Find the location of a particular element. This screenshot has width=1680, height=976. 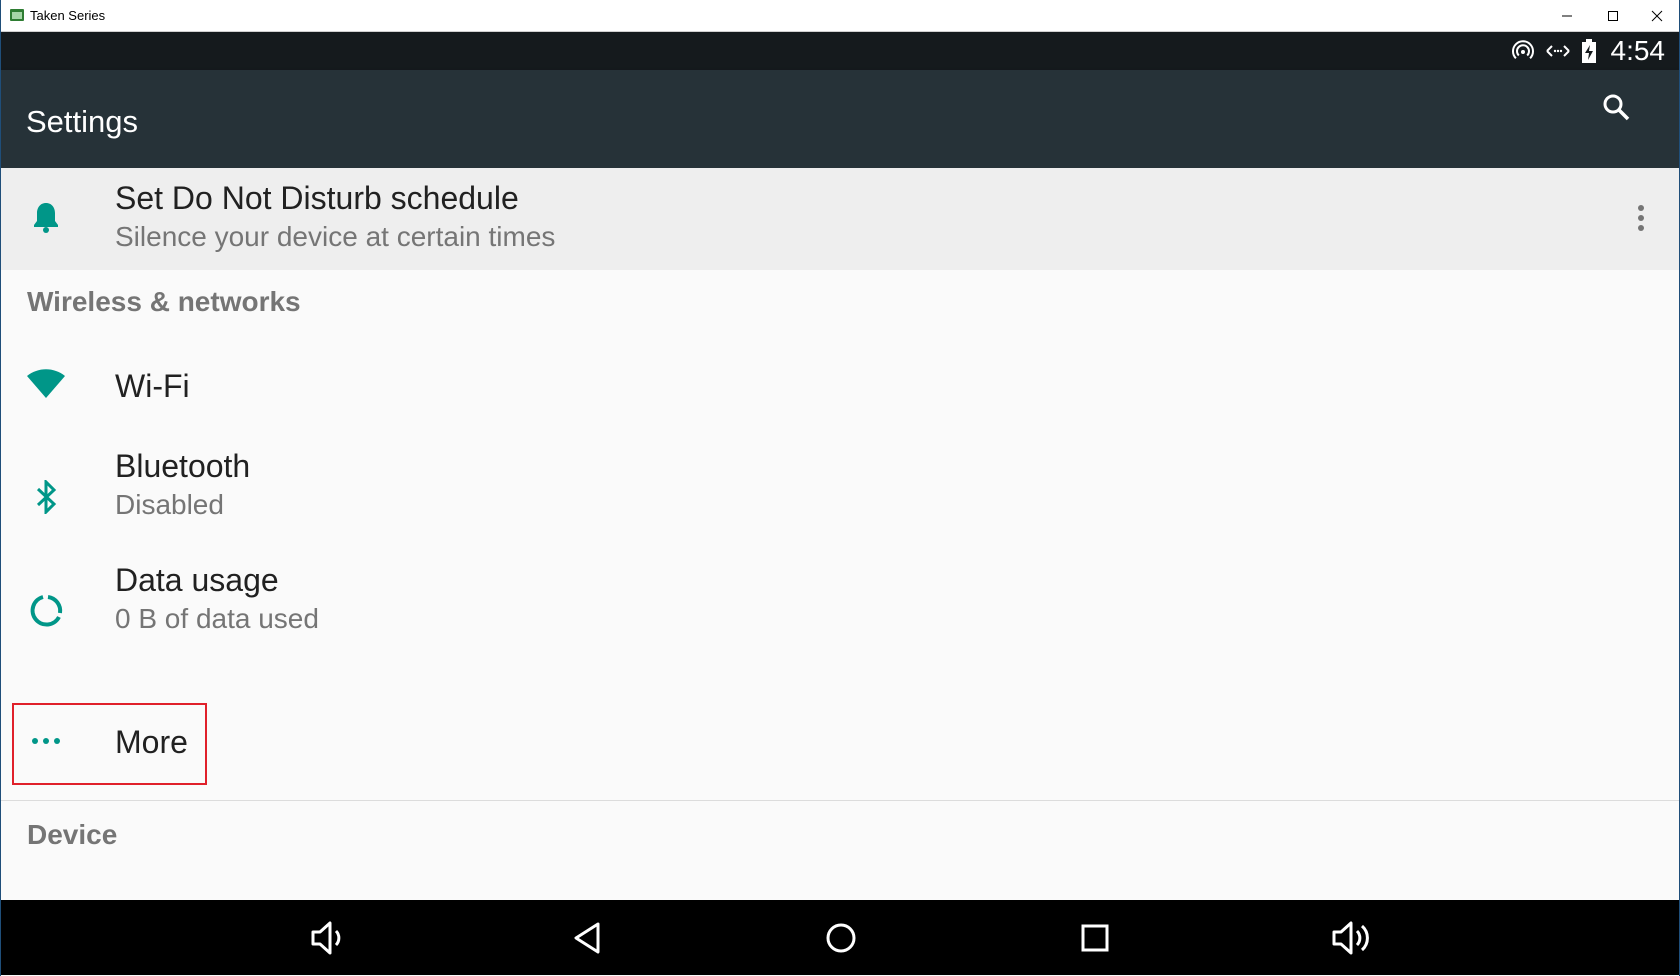

settings-item-summary: 0 B of data used is located at coordinates (217, 618).